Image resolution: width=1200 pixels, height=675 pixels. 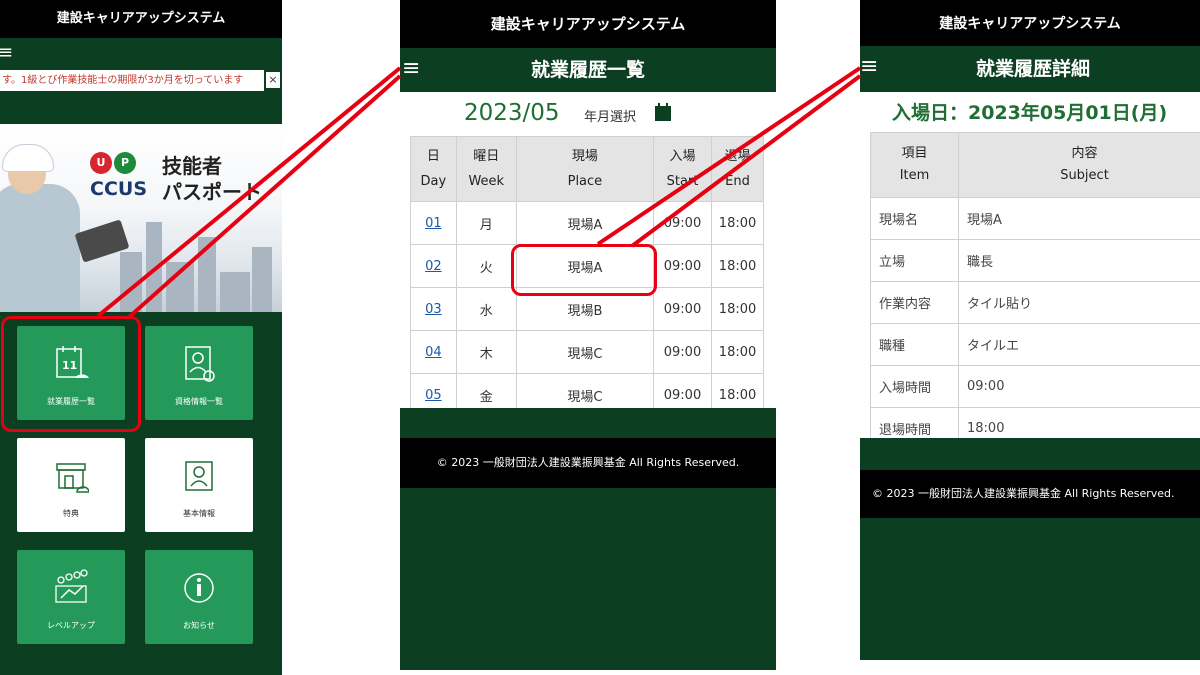 I want to click on table-row: 01 月 現場A 09:00 18:00, so click(x=587, y=223).